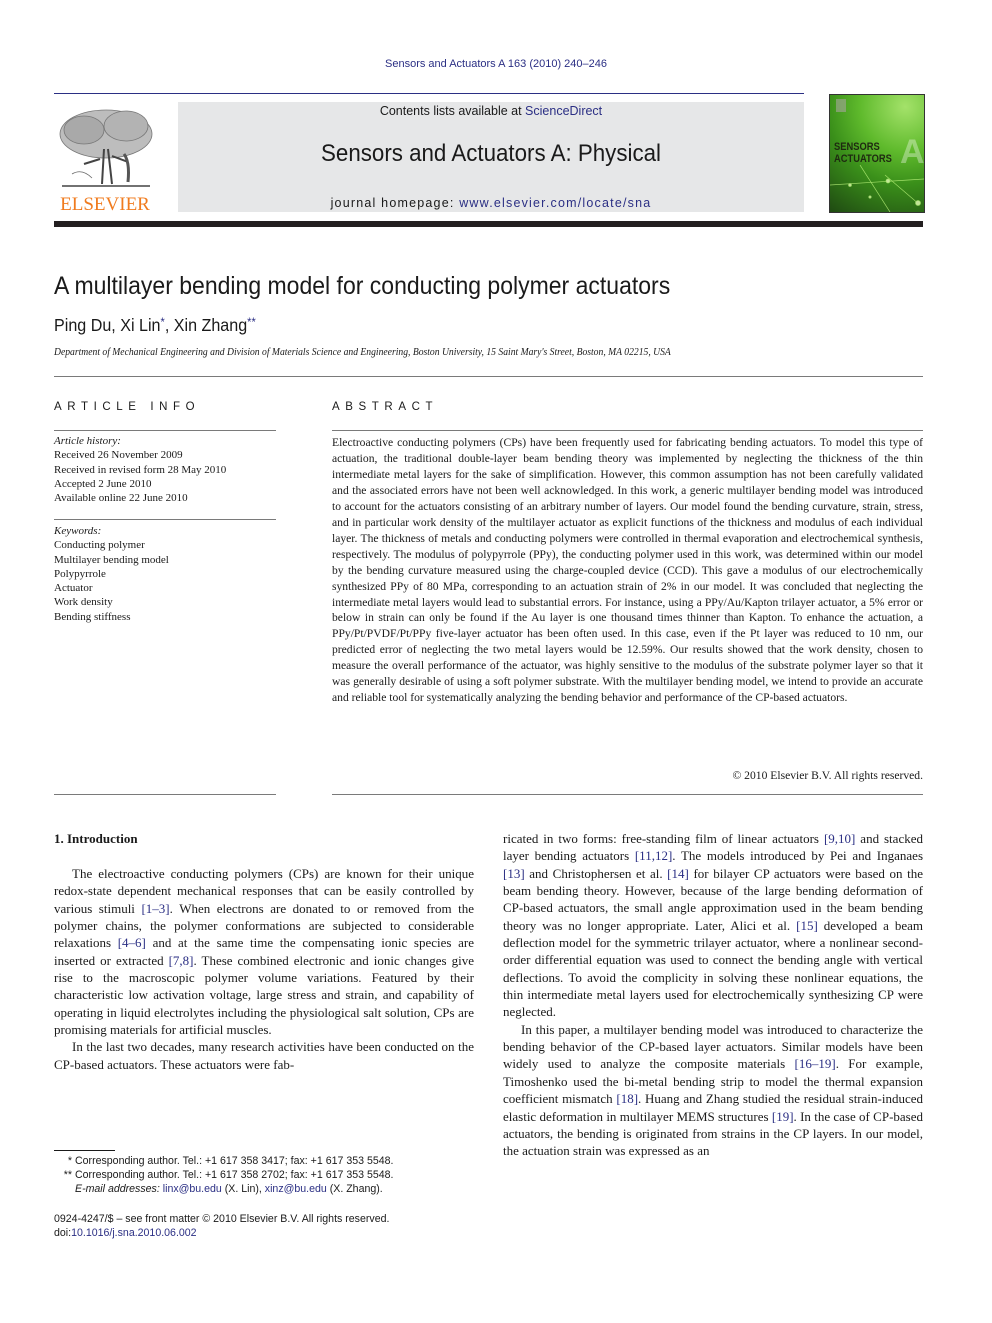 The image size is (992, 1323). I want to click on article-history-label: Article history:, so click(87, 441).